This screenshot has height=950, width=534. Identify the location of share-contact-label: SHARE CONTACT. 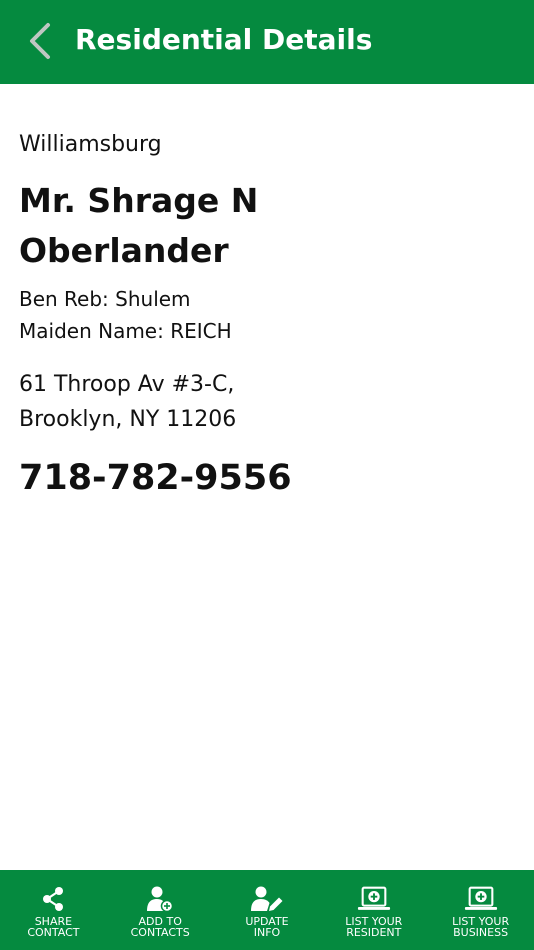
(53, 927).